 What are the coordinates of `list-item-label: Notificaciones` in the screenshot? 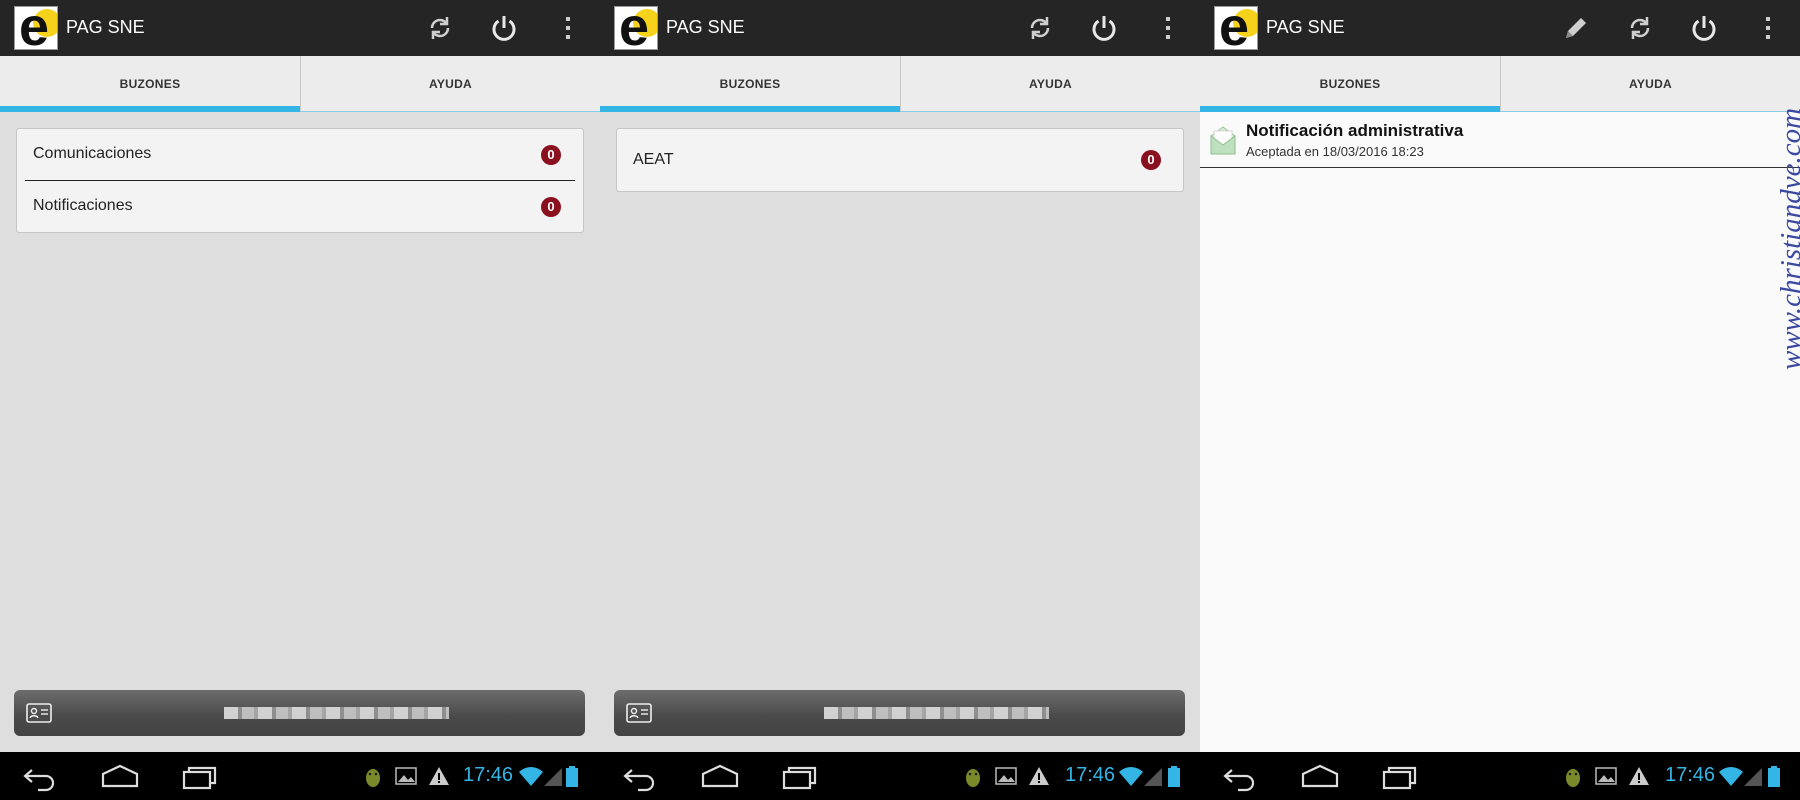 It's located at (83, 205).